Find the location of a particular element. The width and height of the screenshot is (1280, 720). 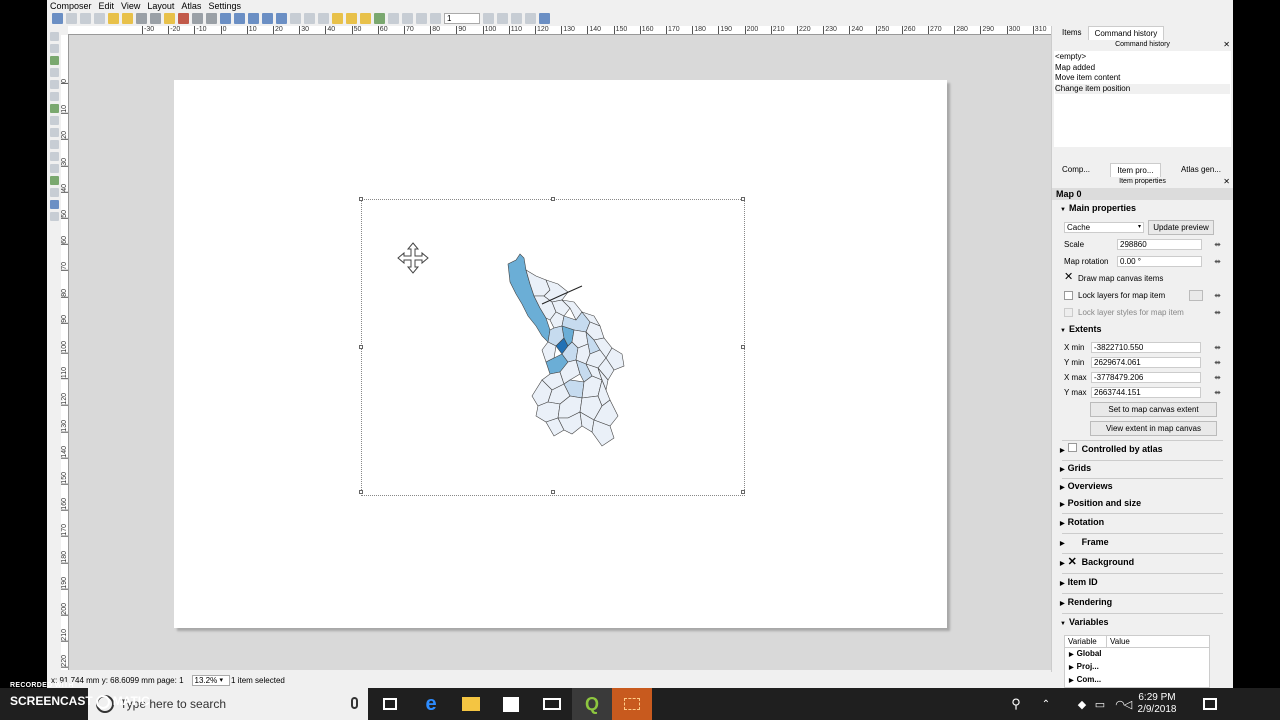

atlas-page-input: 1 is located at coordinates (462, 18).